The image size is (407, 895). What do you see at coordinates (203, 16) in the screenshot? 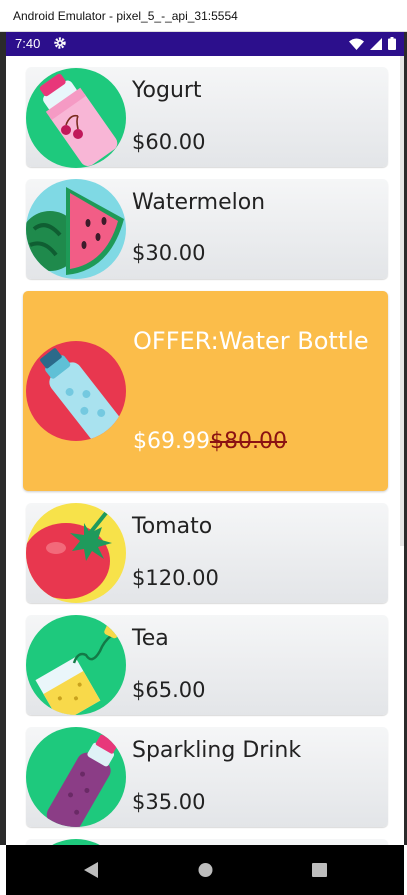
I see `emulator-window-title: Android Emulator - pixel_5_-_api_31:5554` at bounding box center [203, 16].